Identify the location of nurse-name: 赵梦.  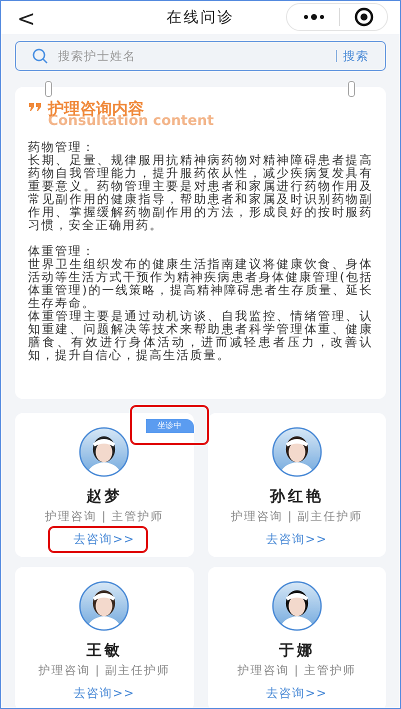
(104, 496).